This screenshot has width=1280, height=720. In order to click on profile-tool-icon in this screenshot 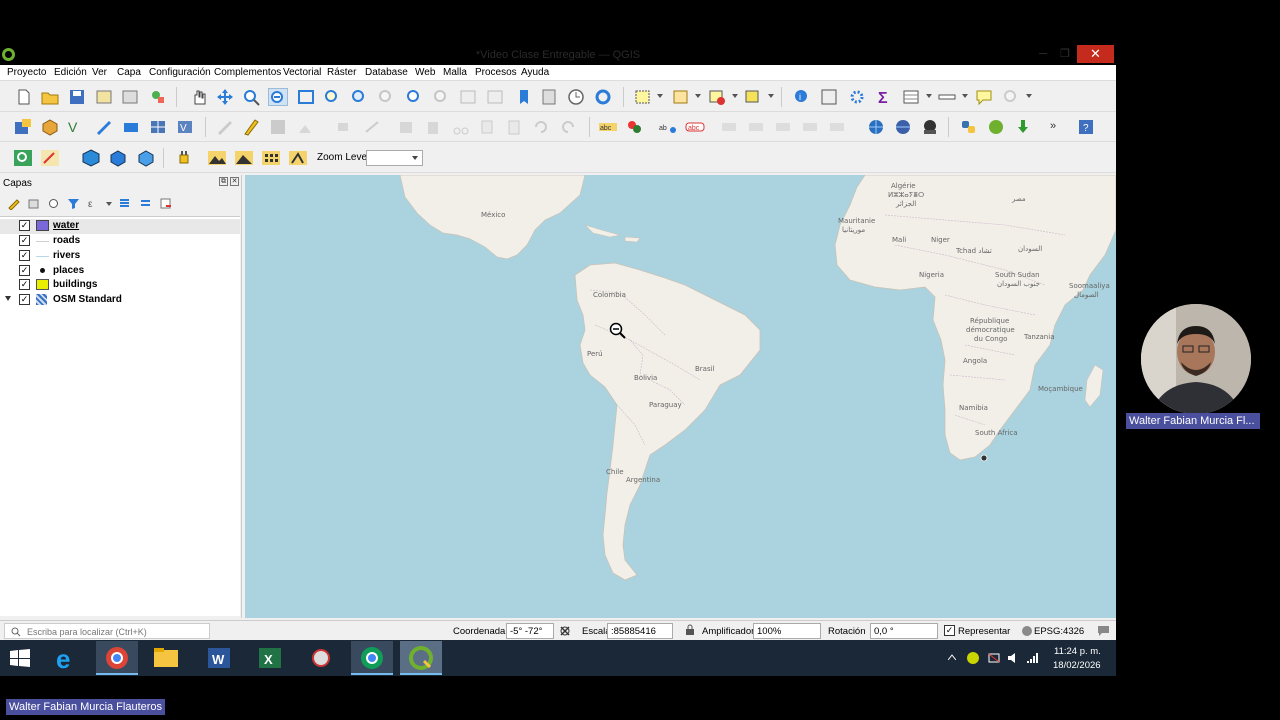, I will do `click(298, 158)`.